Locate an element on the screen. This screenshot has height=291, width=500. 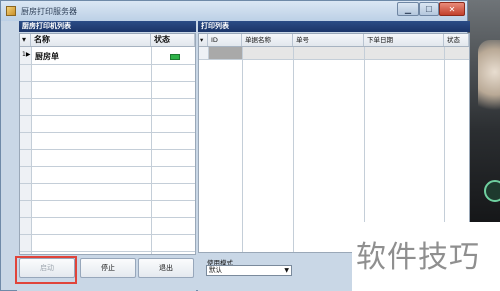
current-row-indicator-icon: 1▶ is located at coordinates (26, 54).